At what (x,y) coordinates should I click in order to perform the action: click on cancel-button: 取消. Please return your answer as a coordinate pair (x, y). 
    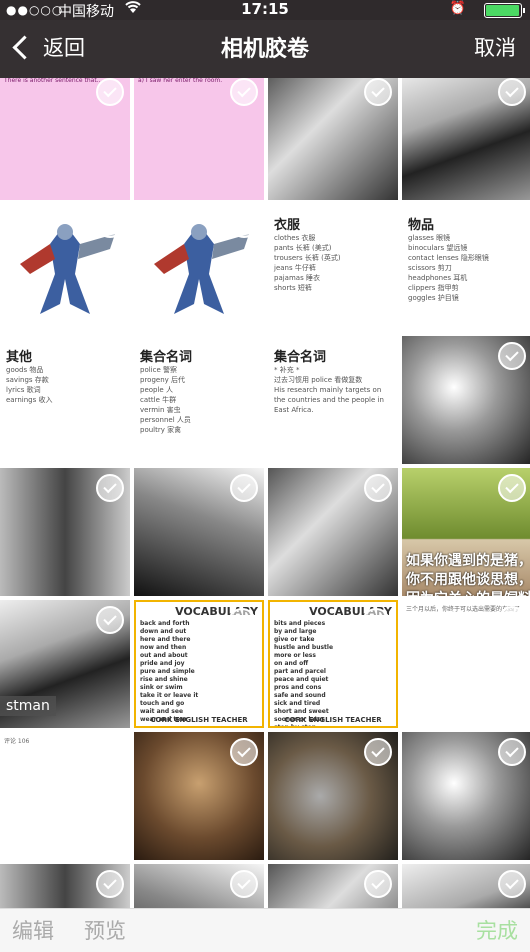
    Looking at the image, I should click on (495, 47).